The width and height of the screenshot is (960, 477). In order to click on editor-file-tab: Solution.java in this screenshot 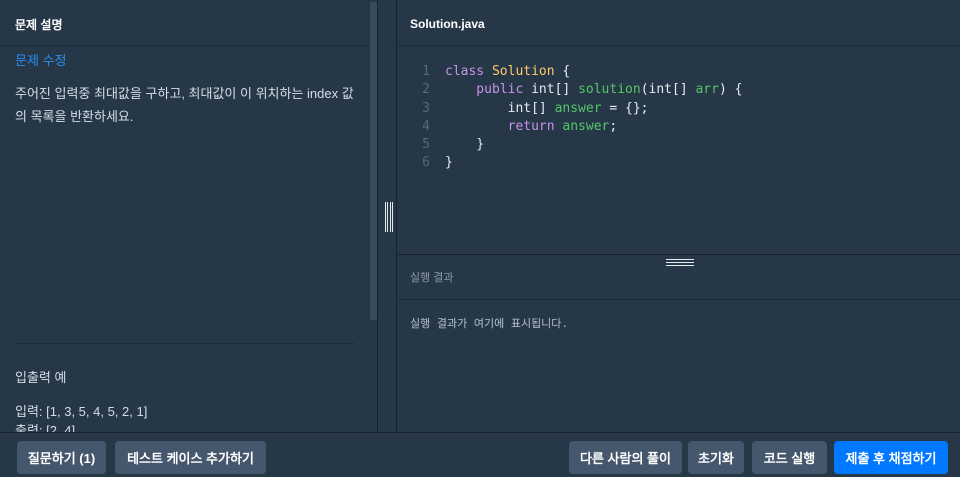, I will do `click(678, 23)`.